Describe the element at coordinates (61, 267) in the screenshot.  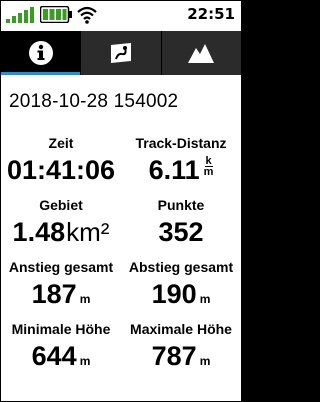
I see `stat-label: Anstieg gesamt` at that location.